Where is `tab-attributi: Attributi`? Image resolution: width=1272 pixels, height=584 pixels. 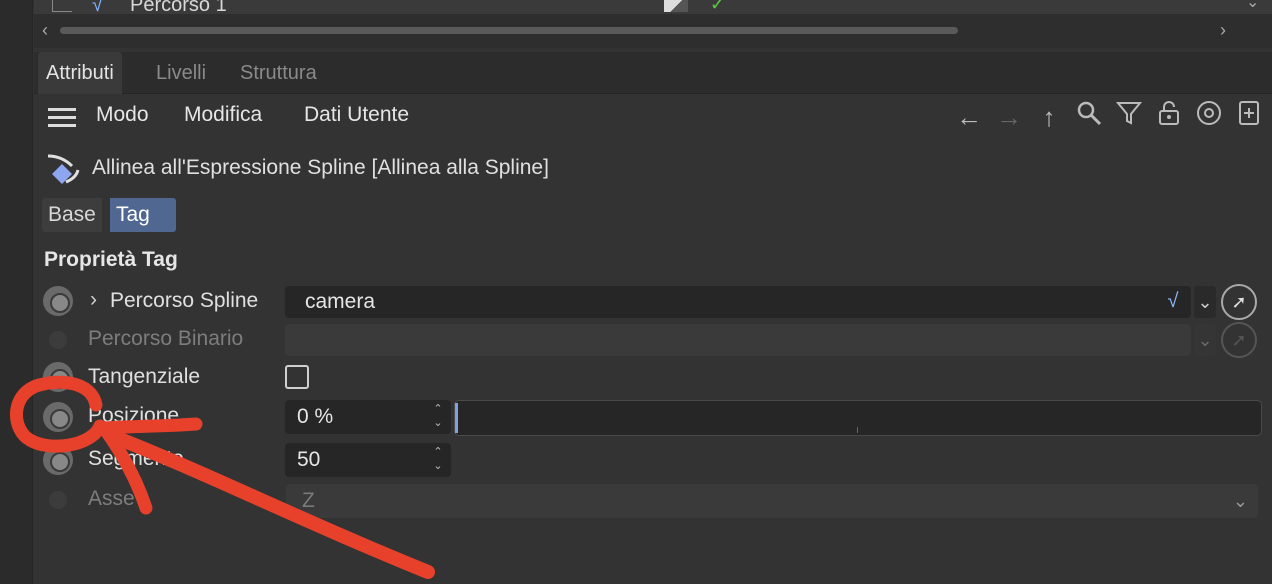 tab-attributi: Attributi is located at coordinates (80, 73).